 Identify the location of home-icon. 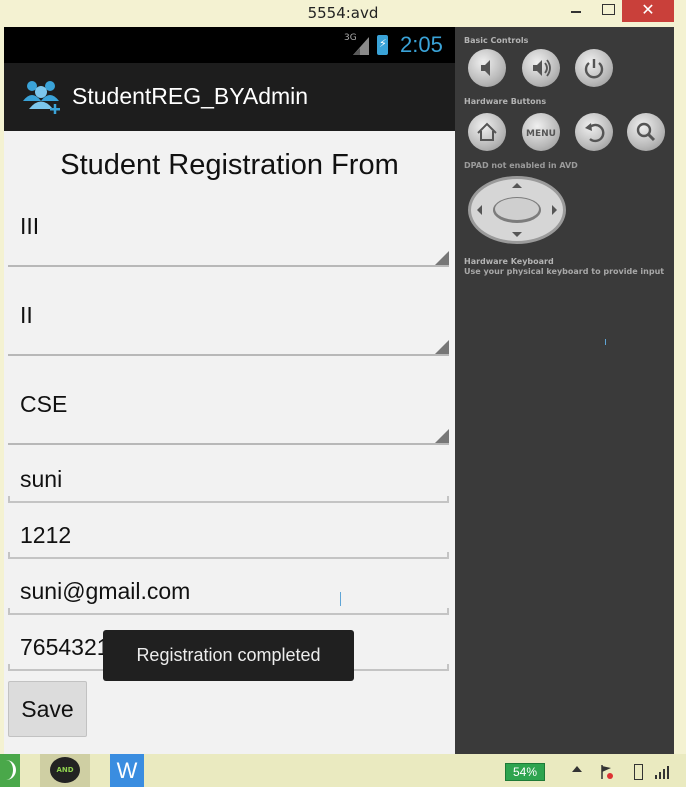
(487, 131).